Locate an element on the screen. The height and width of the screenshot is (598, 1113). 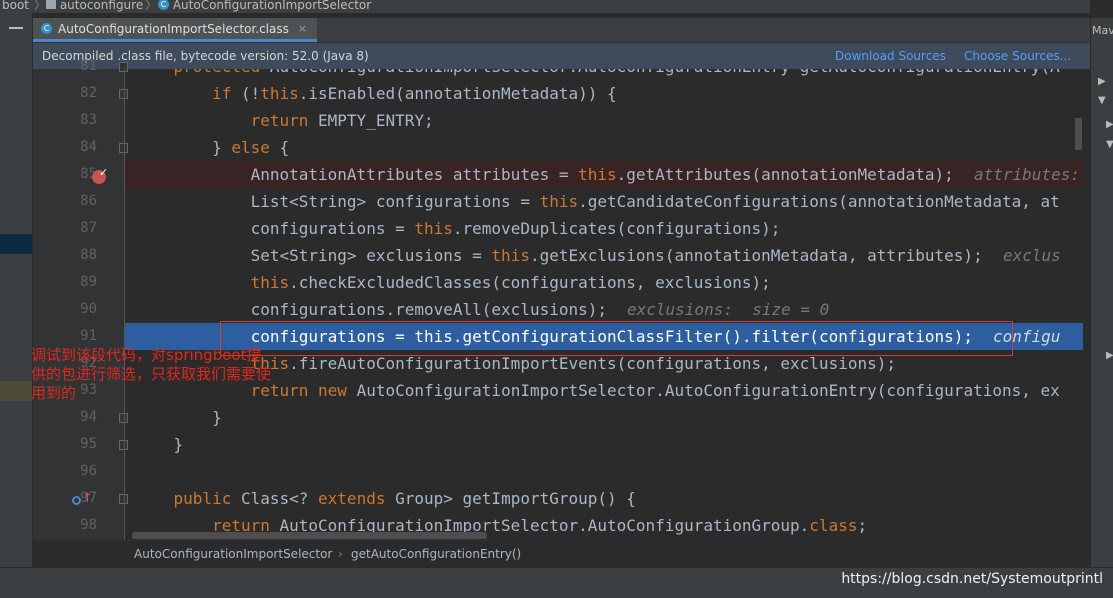
editor-gutter: 81 82 83 84 85 86 87 88 89 90 91 92 93 94 95 96 97 98 is located at coordinates (80, 299).